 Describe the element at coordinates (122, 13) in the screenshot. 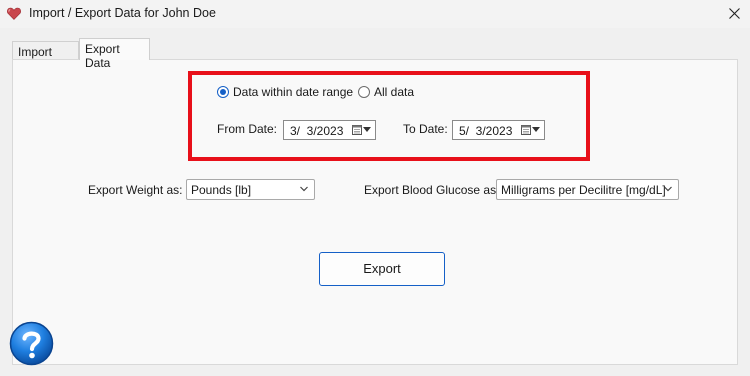

I see `window-title: Import / Export Data for John Doe` at that location.